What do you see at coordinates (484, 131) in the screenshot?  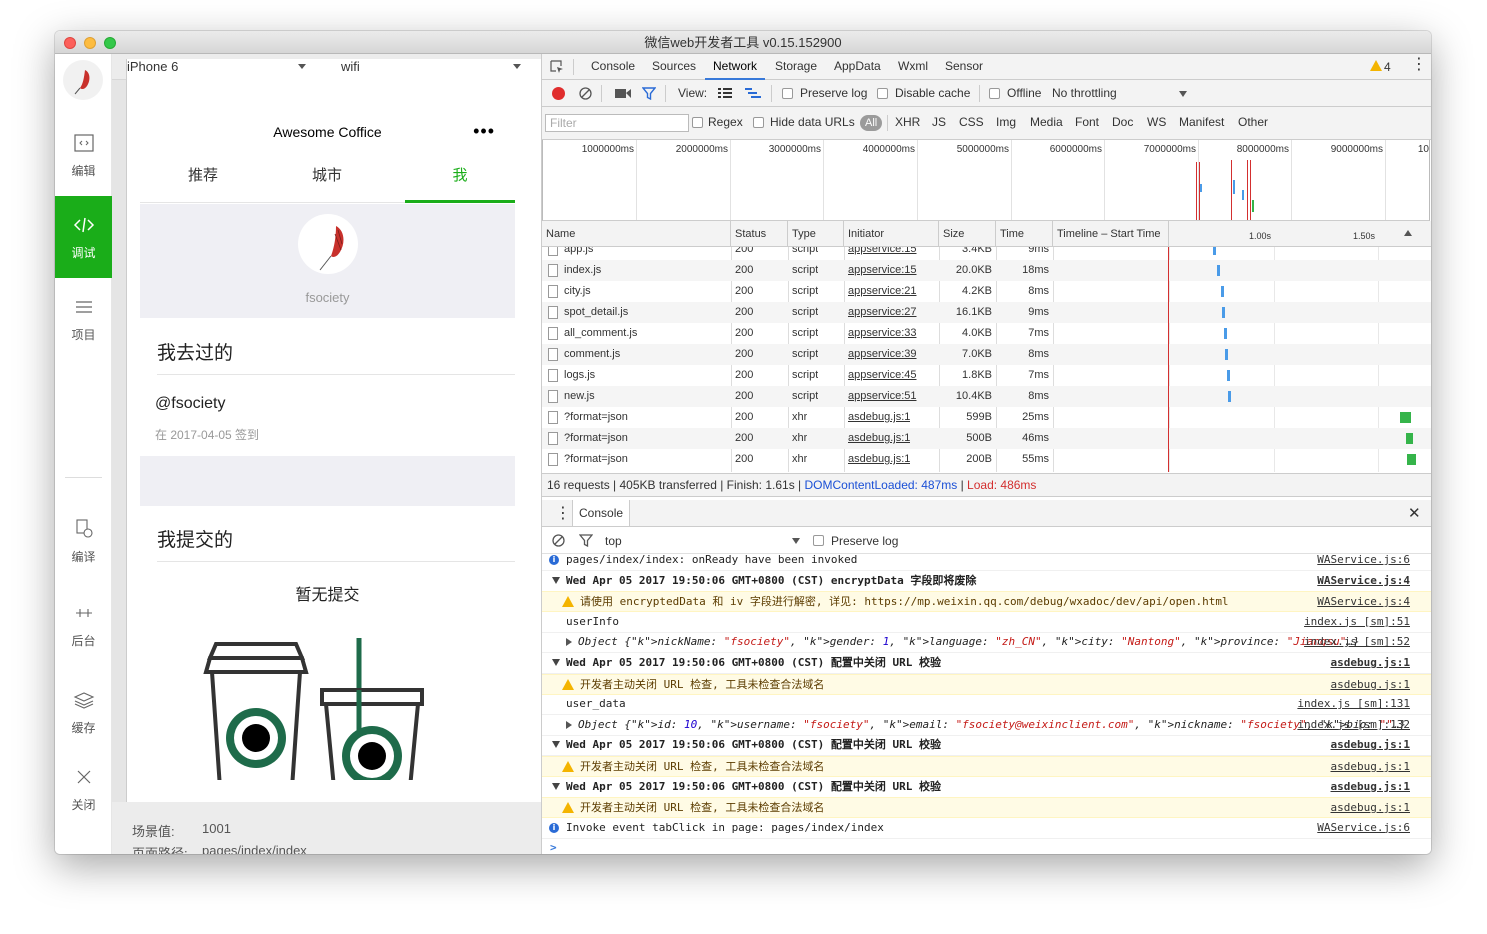 I see `more-menu-button: •••` at bounding box center [484, 131].